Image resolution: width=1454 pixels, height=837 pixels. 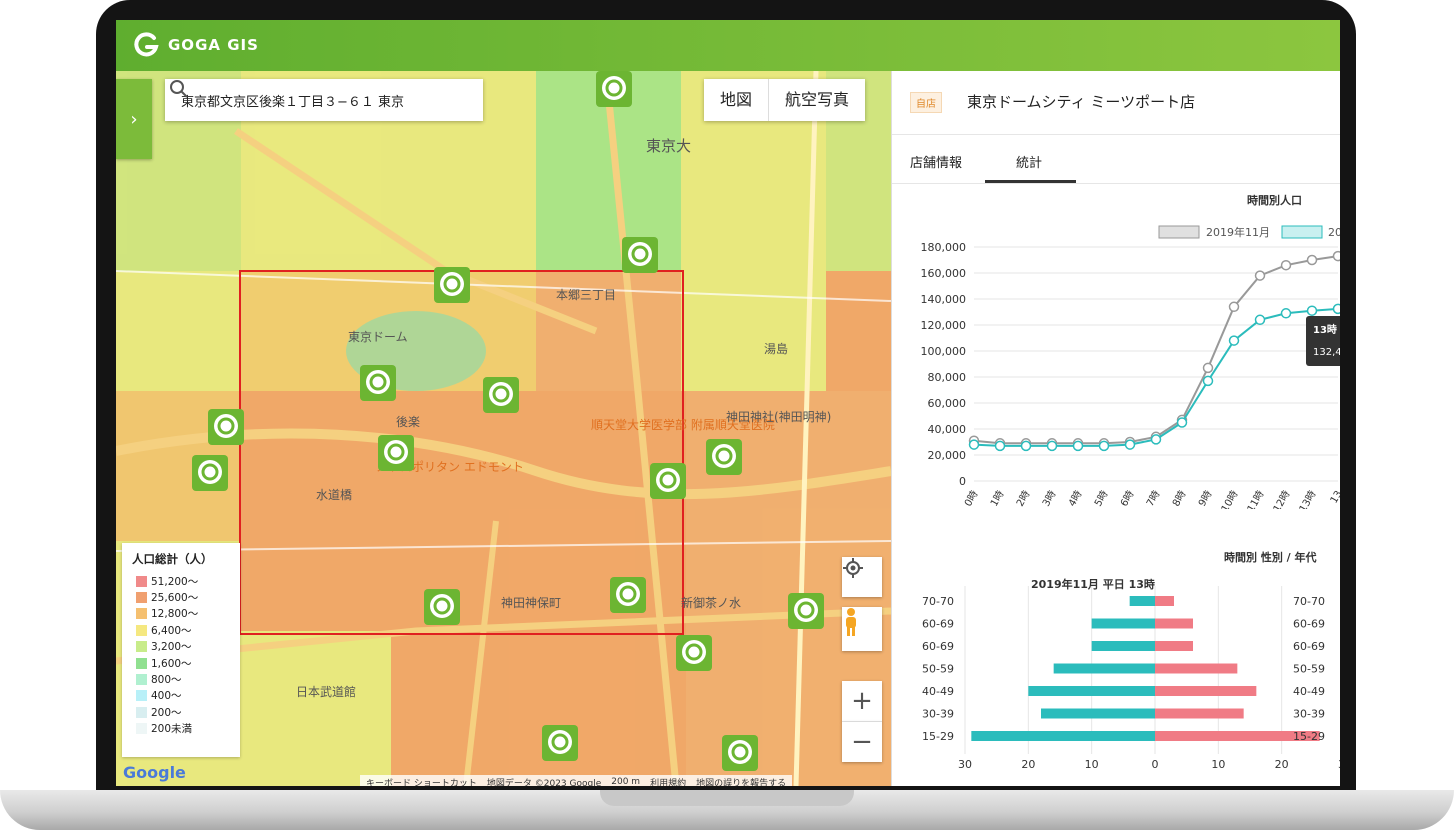 I want to click on map-label-suidobashi: 水道橋, so click(x=334, y=495).